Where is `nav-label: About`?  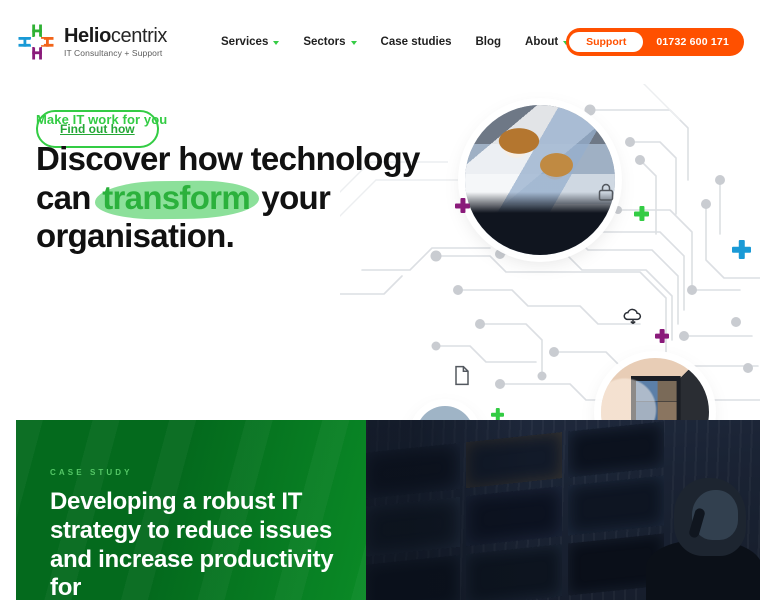
nav-label: About is located at coordinates (542, 42).